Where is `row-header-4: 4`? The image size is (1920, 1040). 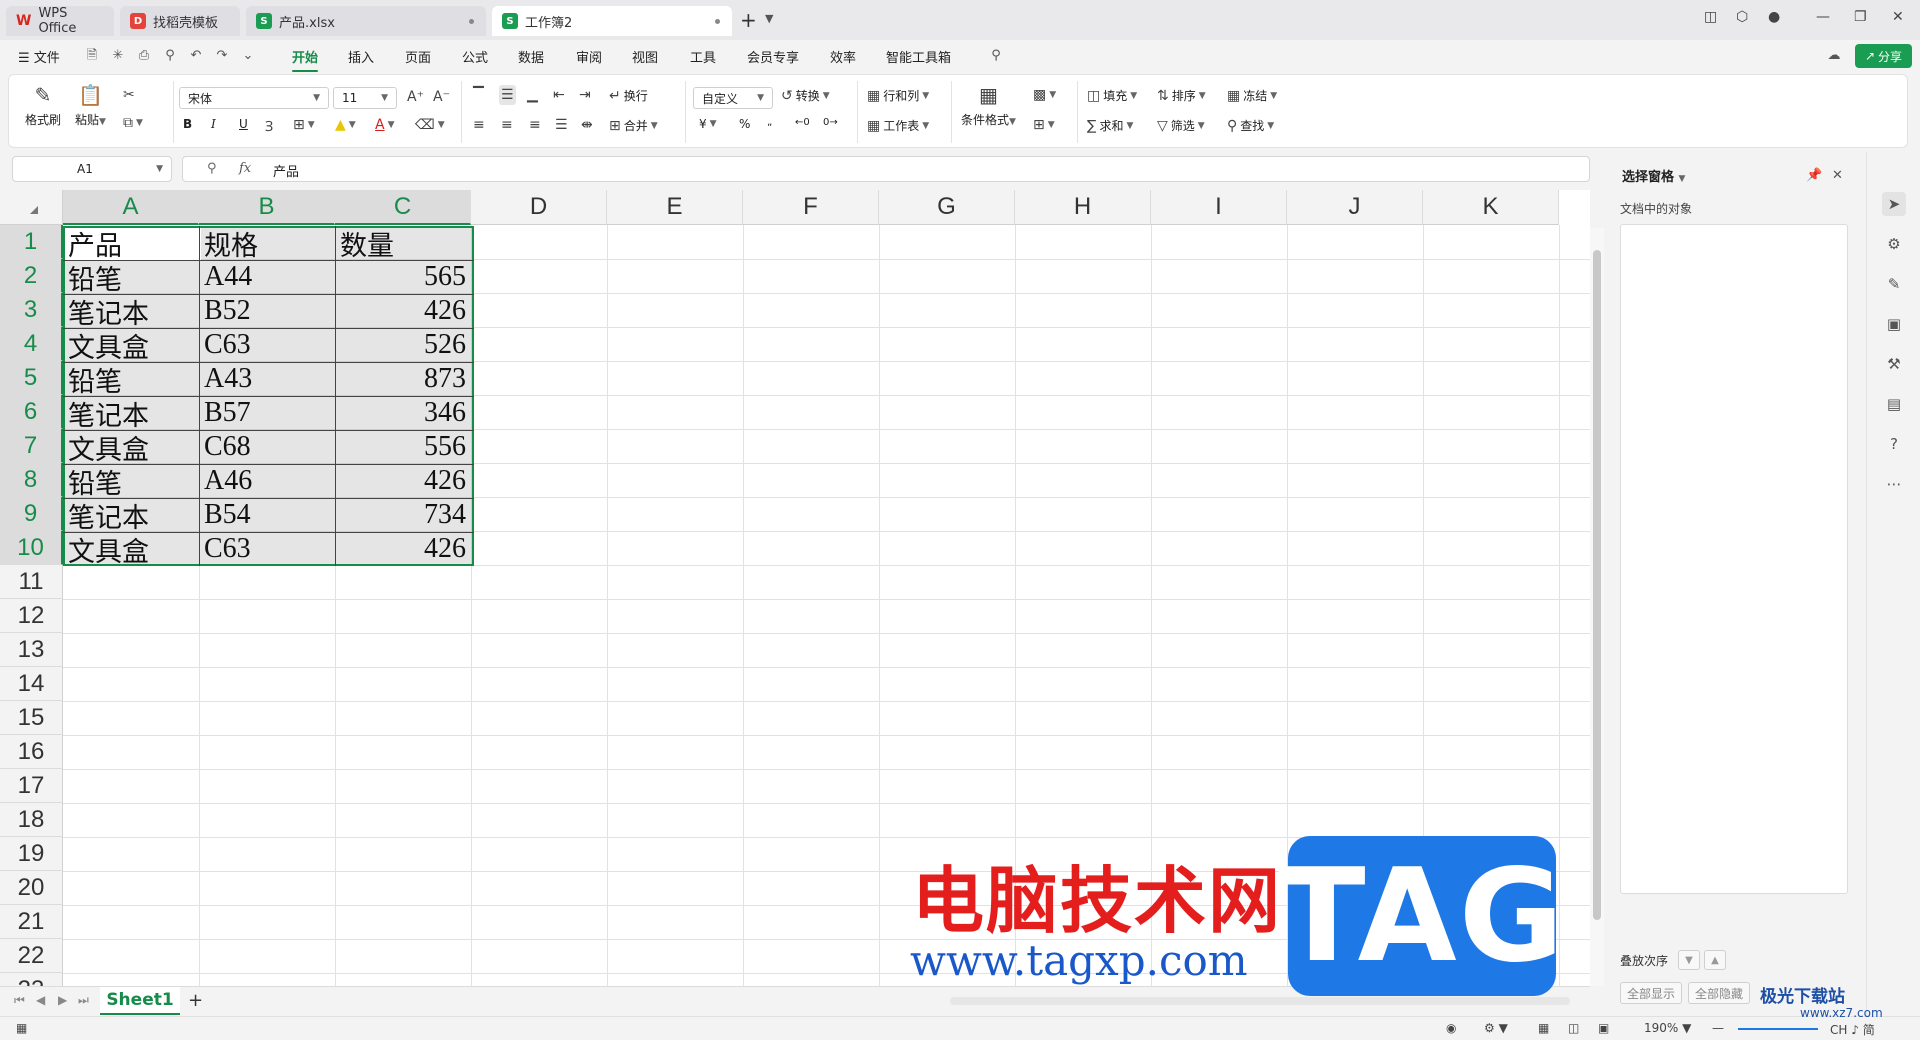 row-header-4: 4 is located at coordinates (31, 344).